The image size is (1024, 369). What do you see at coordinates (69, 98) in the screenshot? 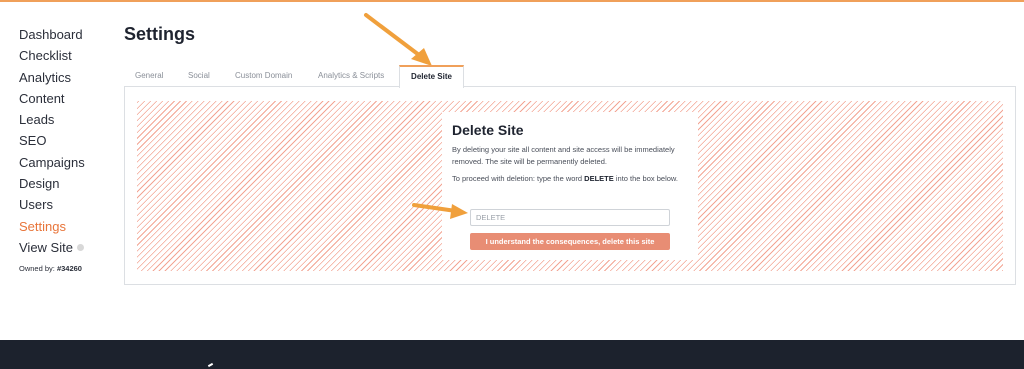
I see `sidebar-item-content: Content` at bounding box center [69, 98].